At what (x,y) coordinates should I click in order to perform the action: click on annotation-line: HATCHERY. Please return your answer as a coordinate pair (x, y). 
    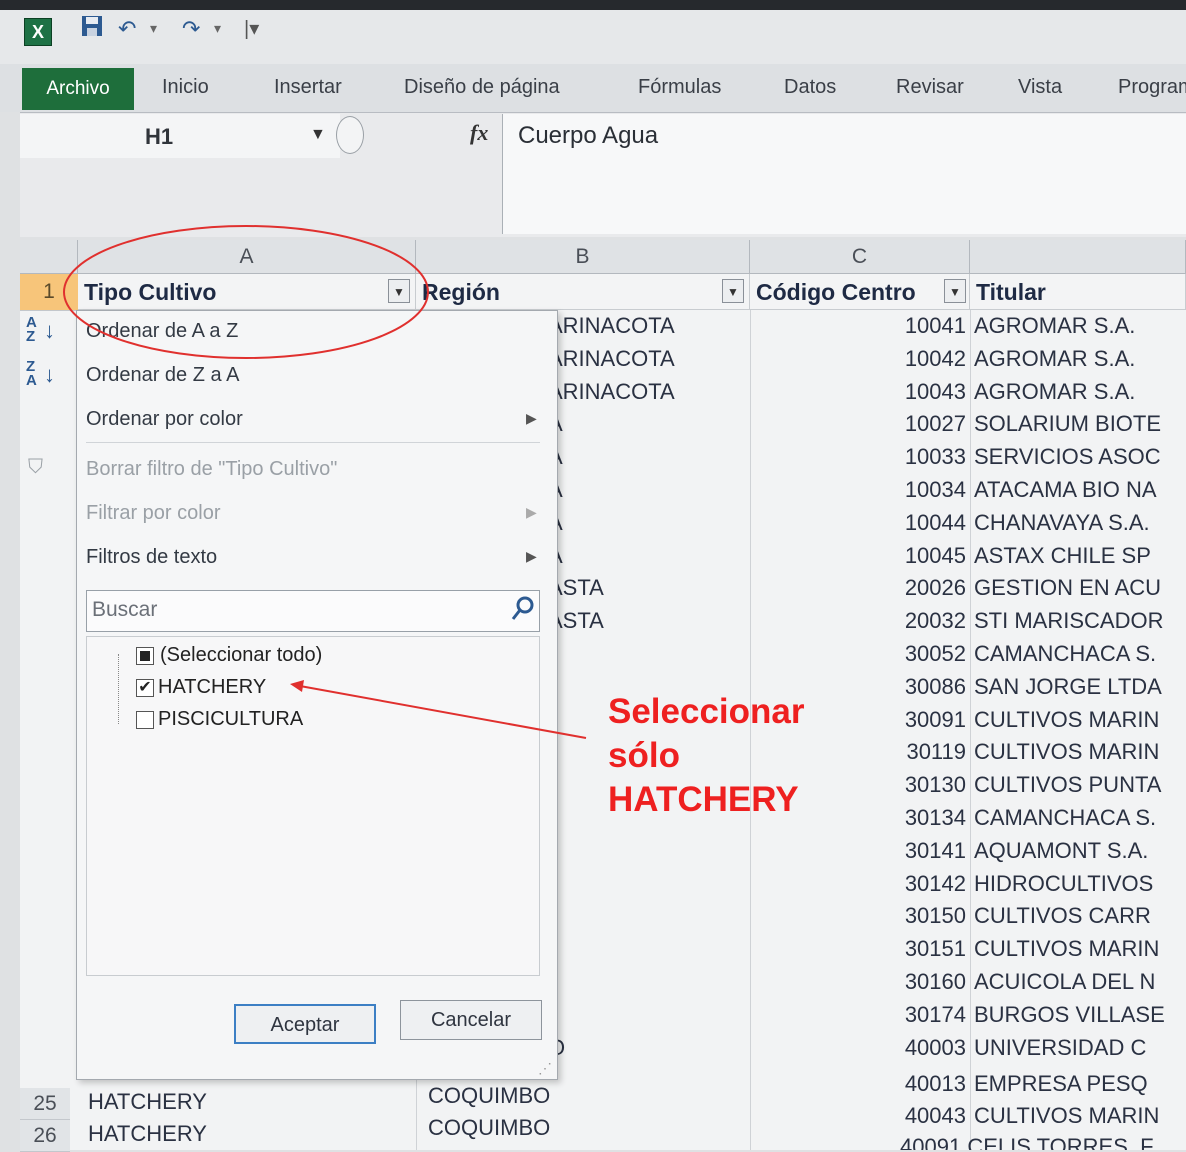
    Looking at the image, I should click on (703, 799).